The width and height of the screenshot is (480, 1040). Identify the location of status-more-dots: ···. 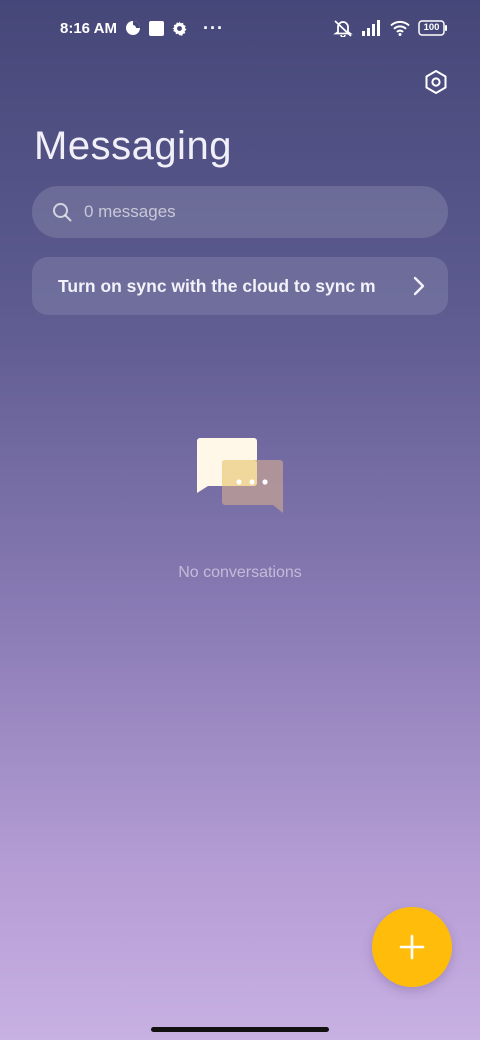
(213, 27).